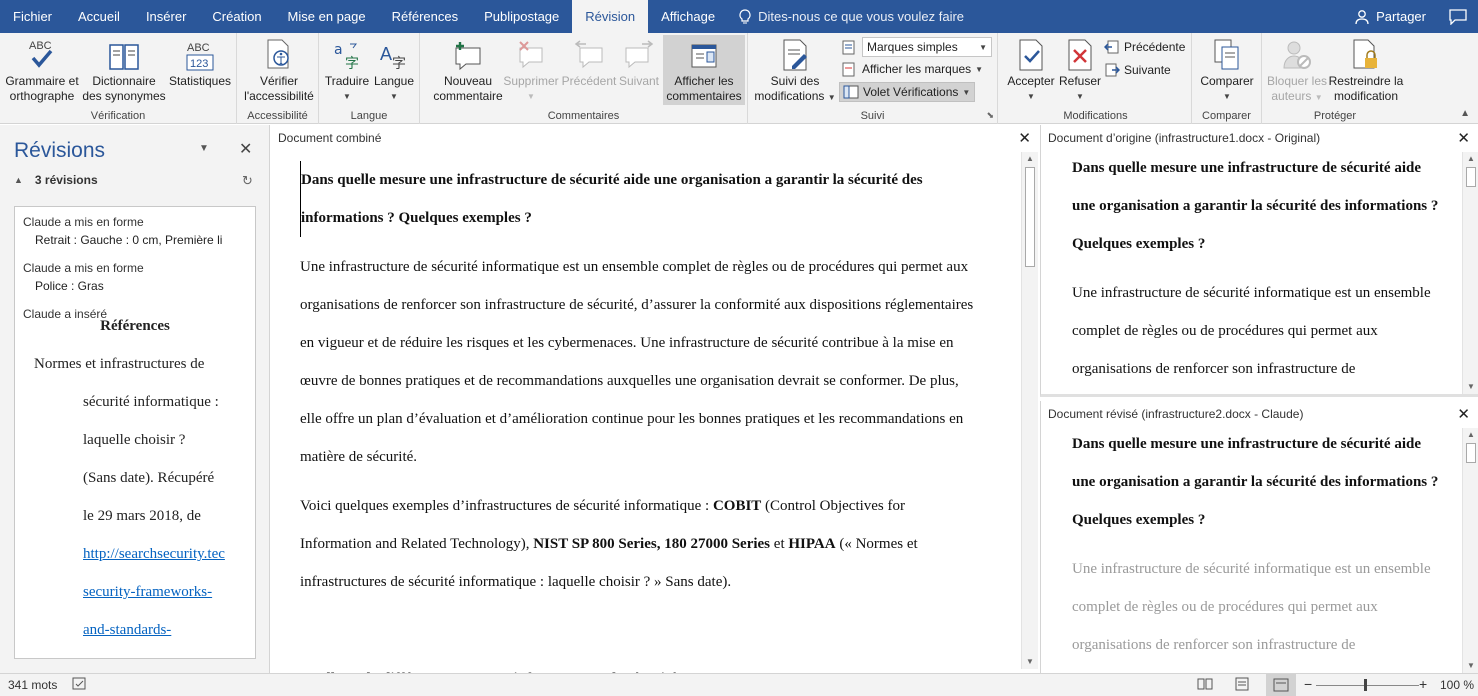 This screenshot has width=1478, height=696. I want to click on restrict-editing-icon, so click(1366, 54).